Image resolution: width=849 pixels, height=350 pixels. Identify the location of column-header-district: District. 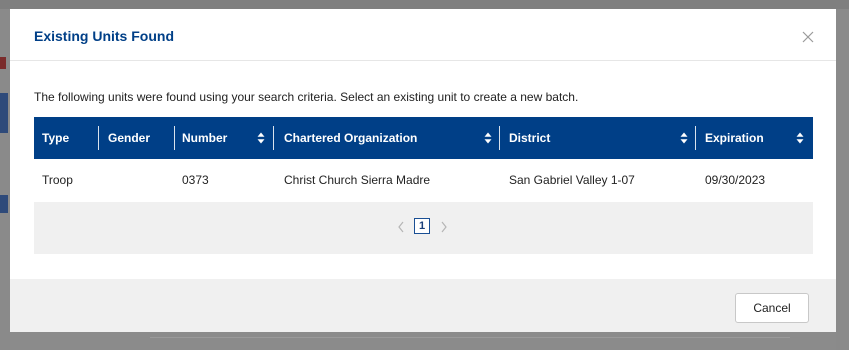
(594, 138).